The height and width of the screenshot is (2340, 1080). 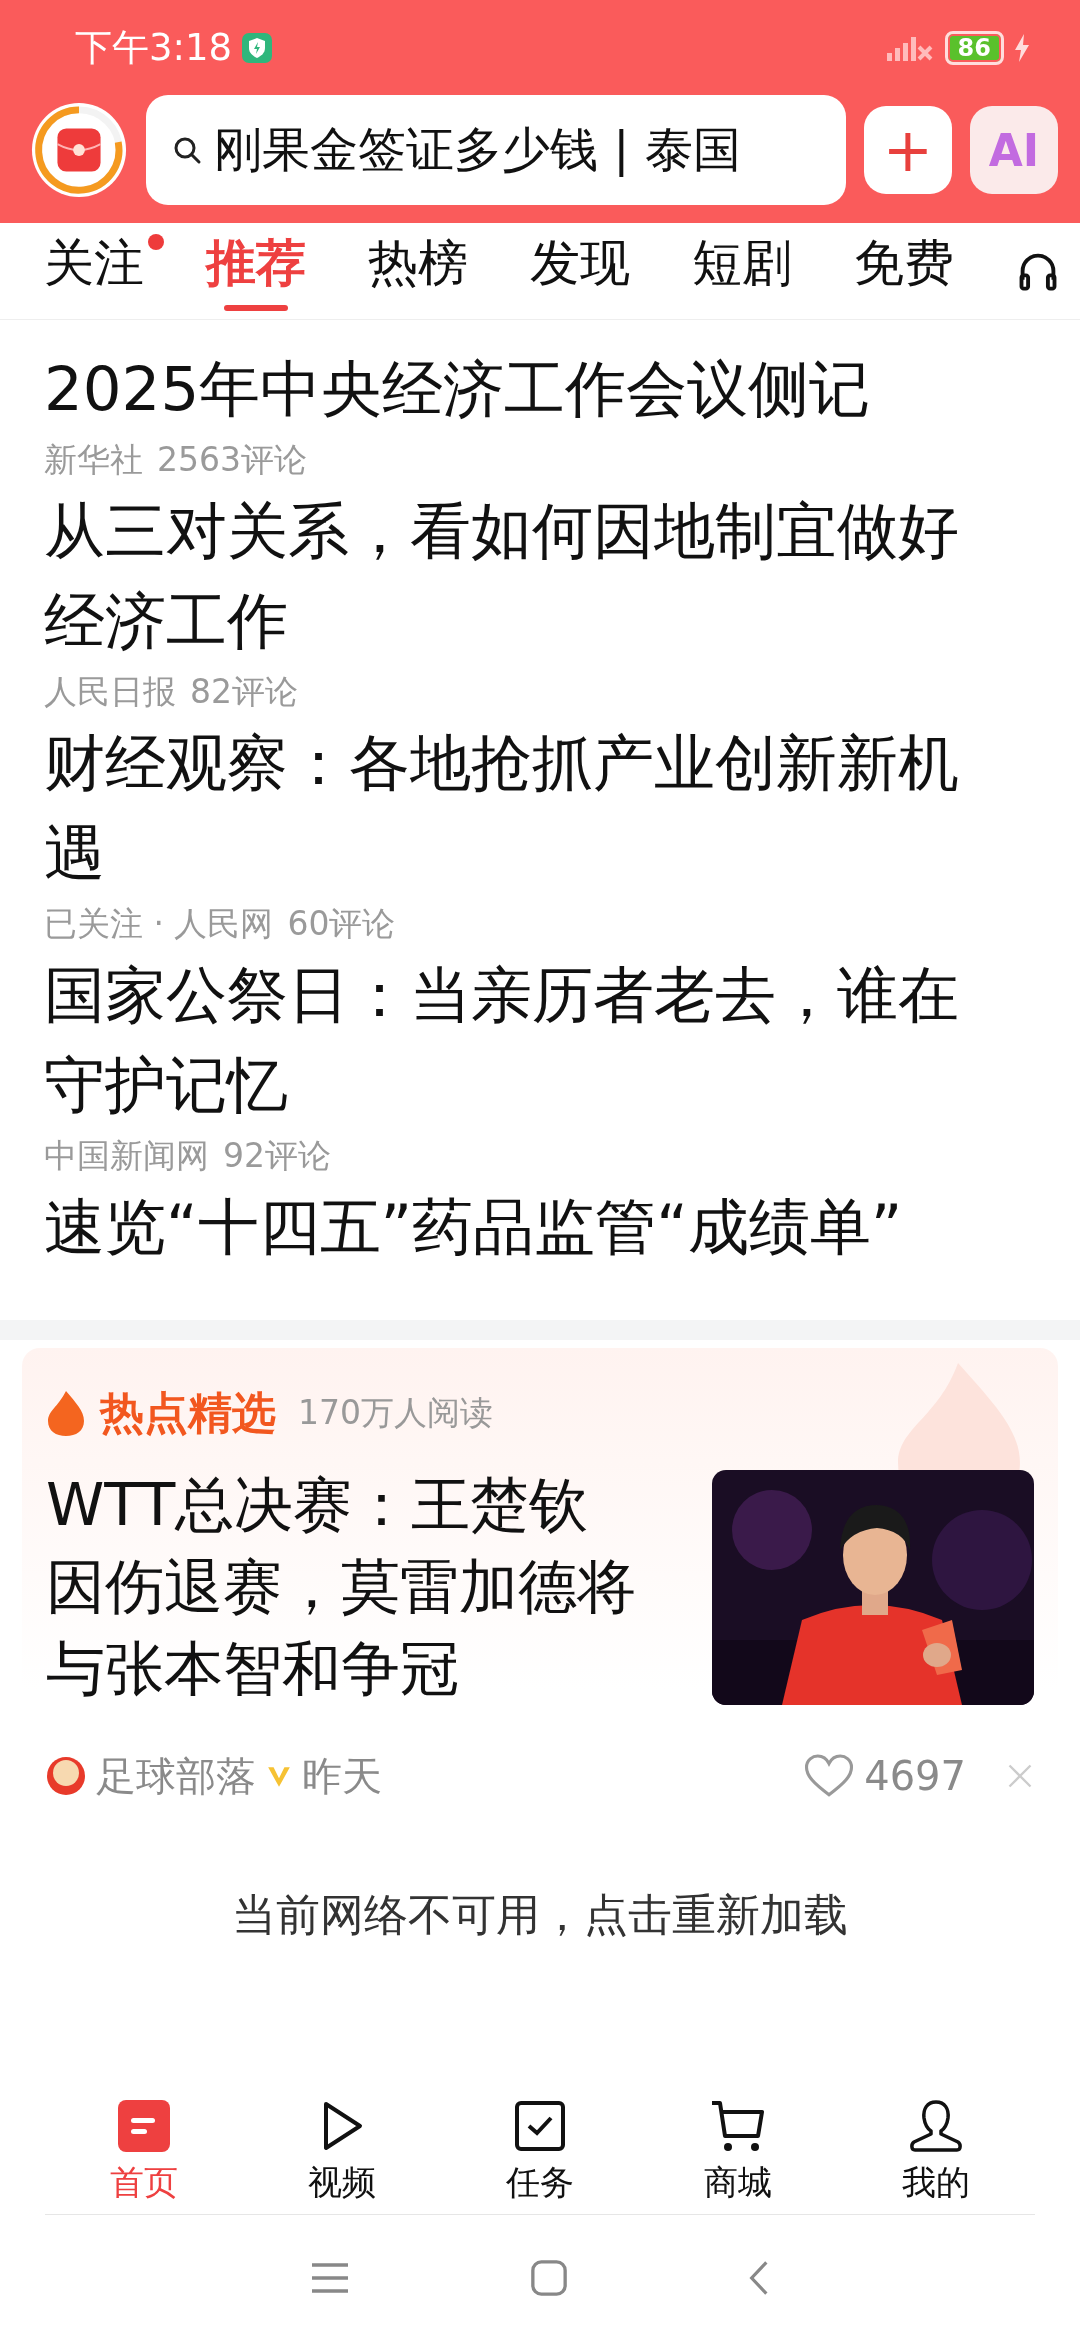 What do you see at coordinates (330, 2277) in the screenshot?
I see `menu-icon` at bounding box center [330, 2277].